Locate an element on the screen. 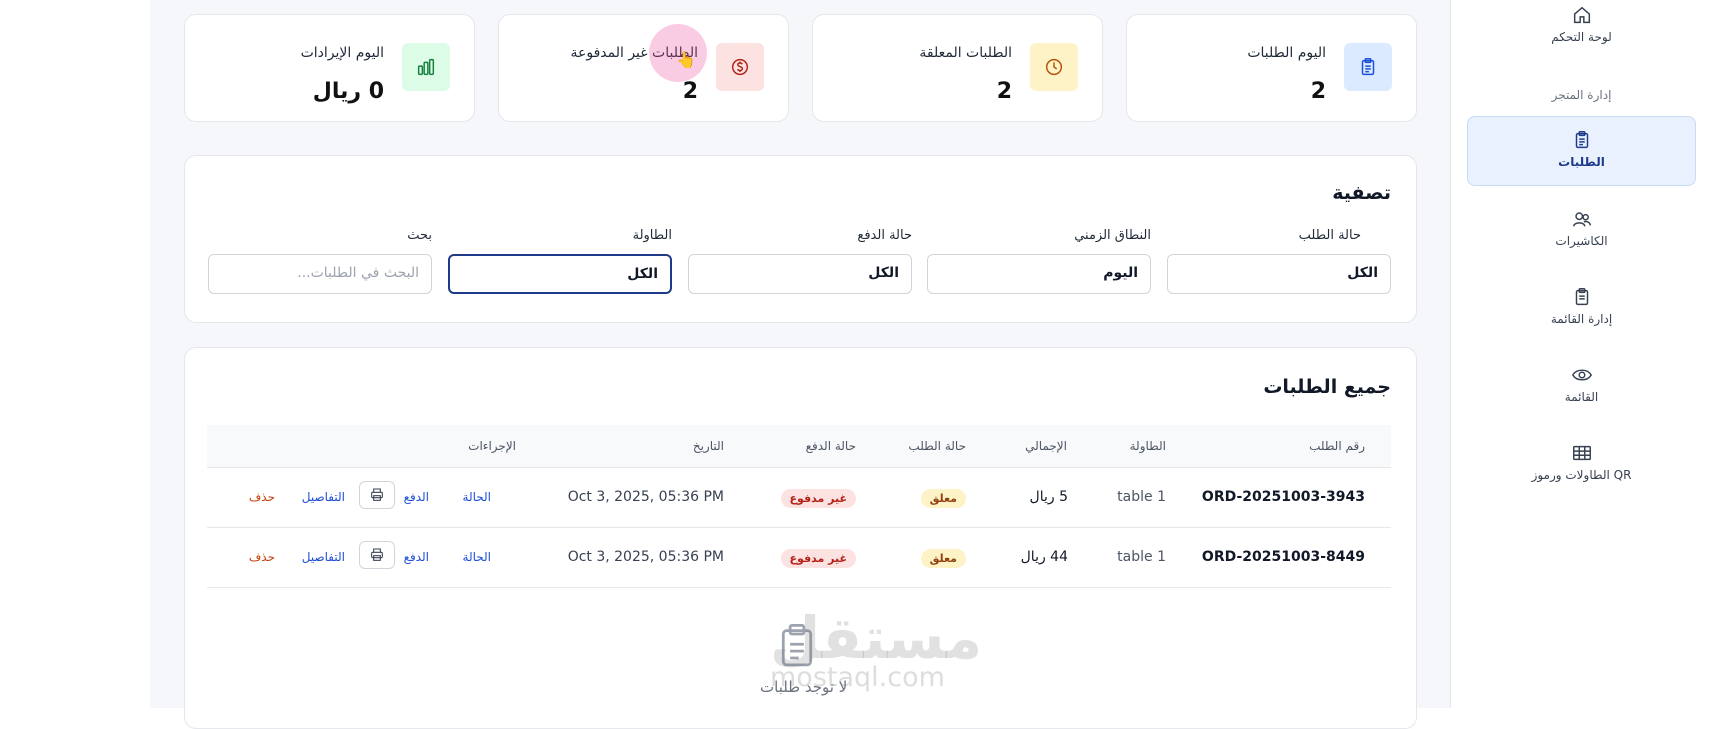 The width and height of the screenshot is (1713, 729). order-status-label: حالة الطلب is located at coordinates (1329, 235).